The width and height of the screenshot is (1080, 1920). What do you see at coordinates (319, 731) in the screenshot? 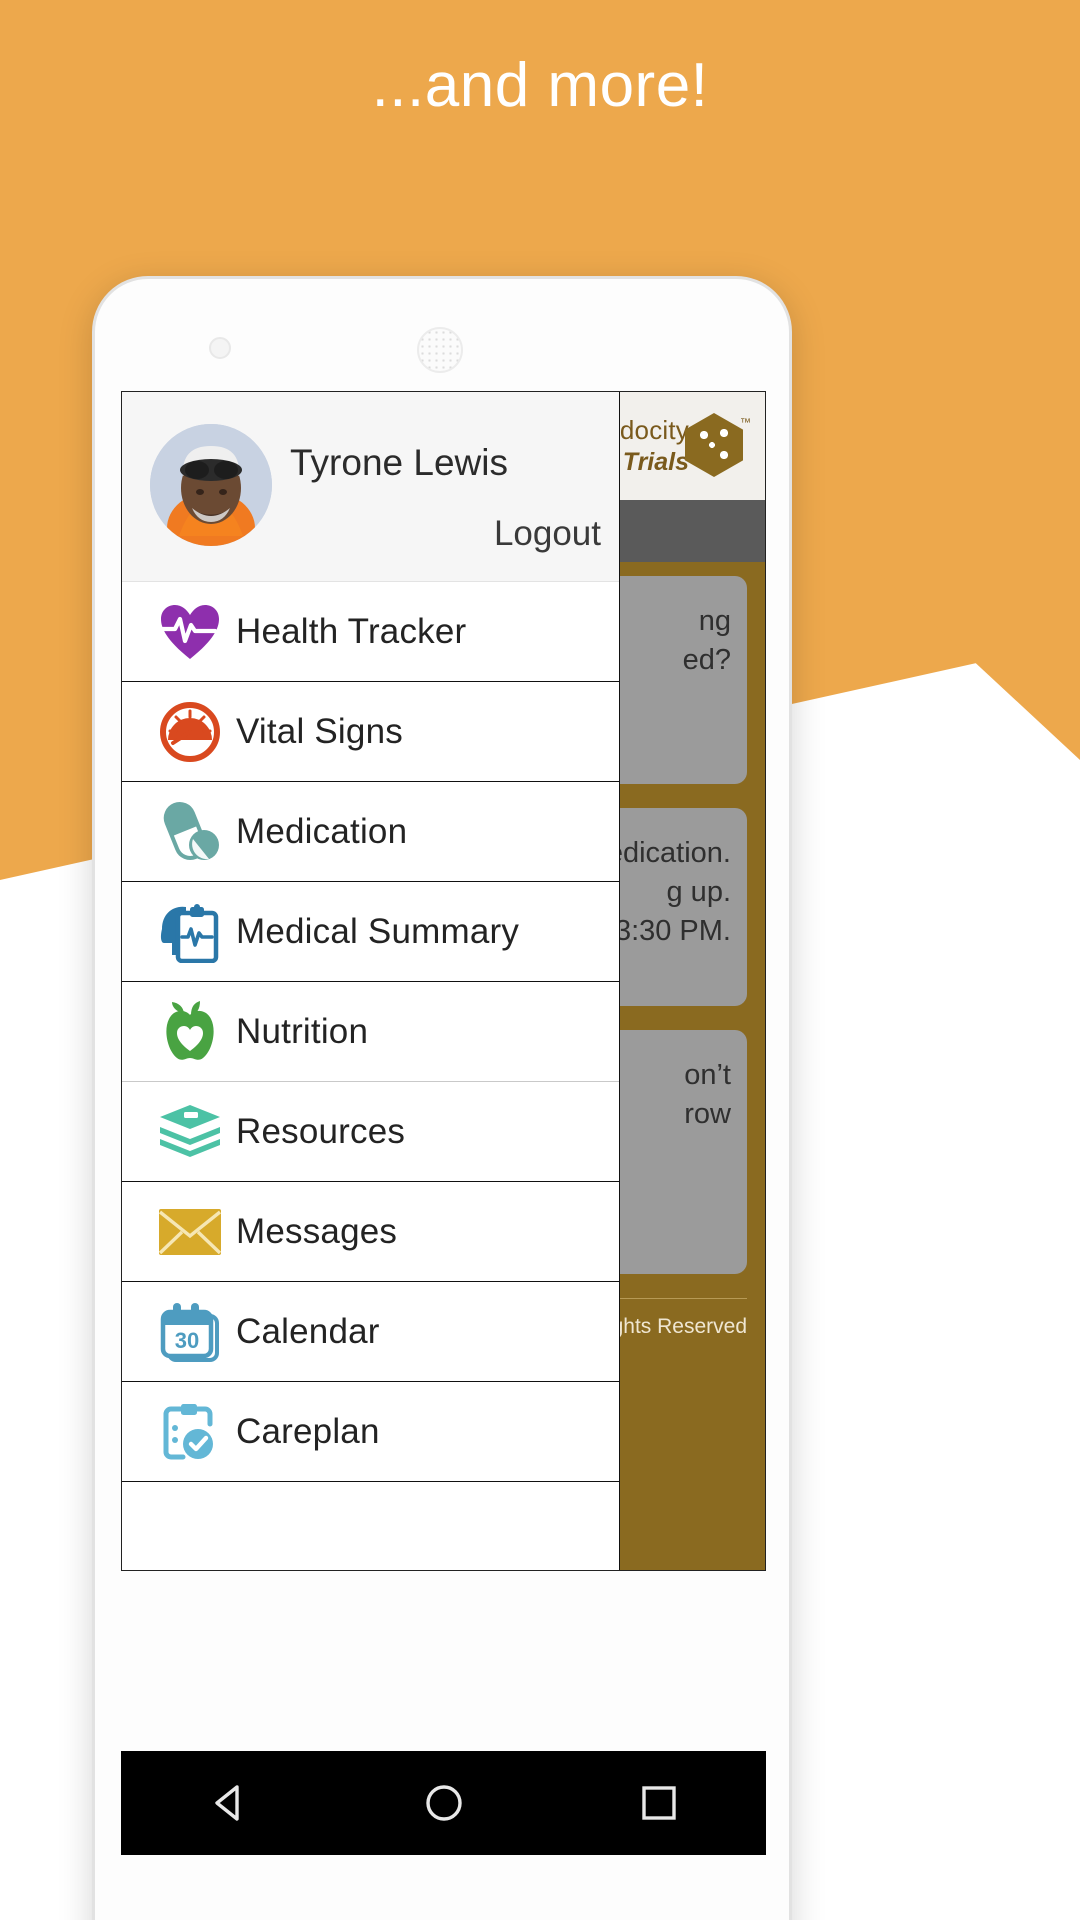
I see `menu-label: Vital Signs` at bounding box center [319, 731].